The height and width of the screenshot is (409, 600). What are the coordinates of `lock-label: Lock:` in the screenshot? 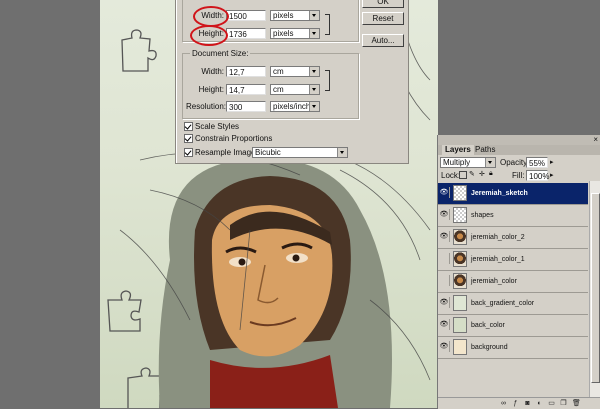 It's located at (451, 175).